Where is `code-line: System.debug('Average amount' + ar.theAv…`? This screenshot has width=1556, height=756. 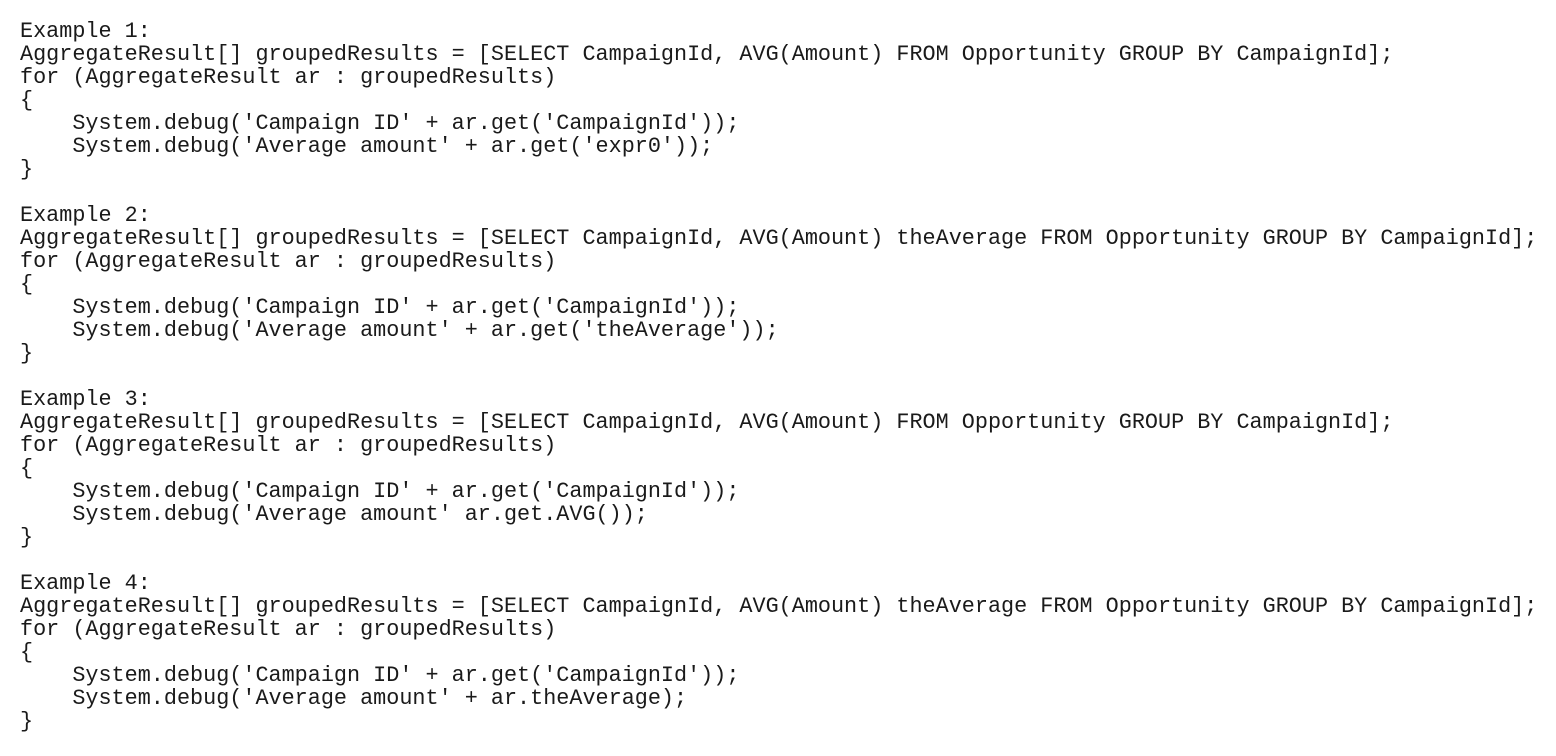 code-line: System.debug('Average amount' + ar.theAv… is located at coordinates (354, 698).